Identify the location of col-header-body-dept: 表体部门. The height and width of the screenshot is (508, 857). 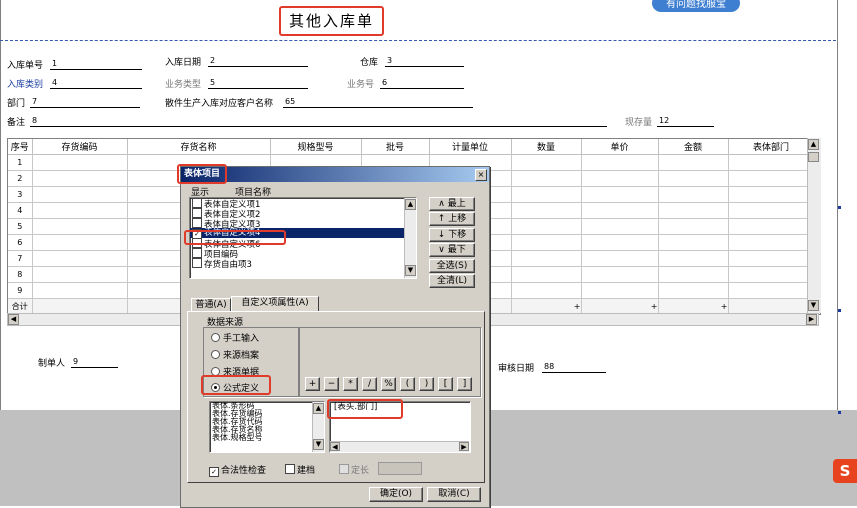
(771, 147).